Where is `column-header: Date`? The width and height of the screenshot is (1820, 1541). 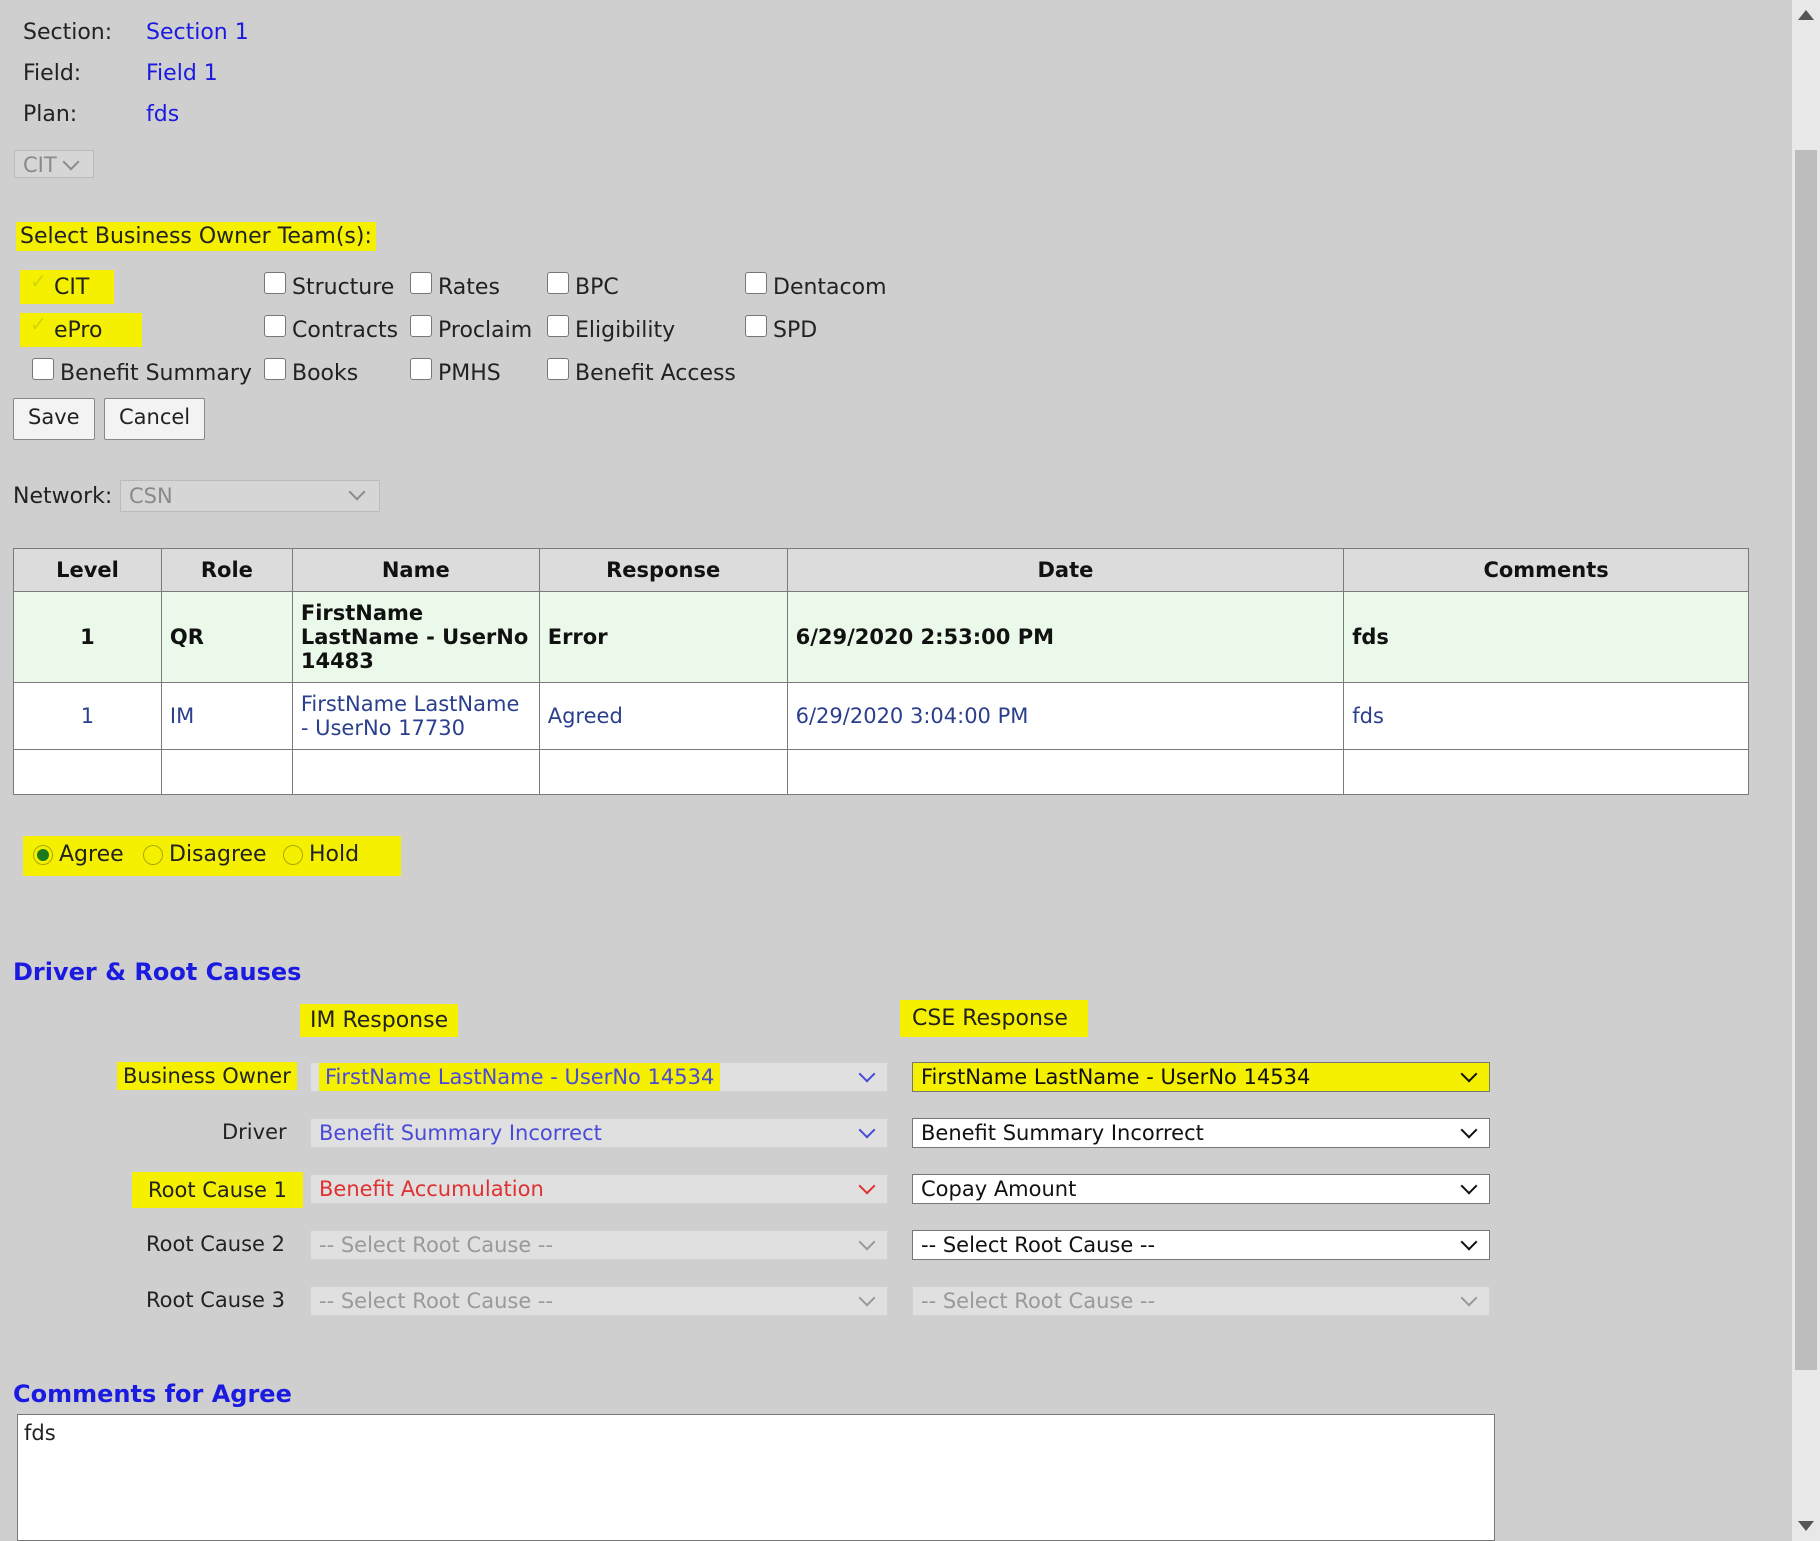
column-header: Date is located at coordinates (1065, 570).